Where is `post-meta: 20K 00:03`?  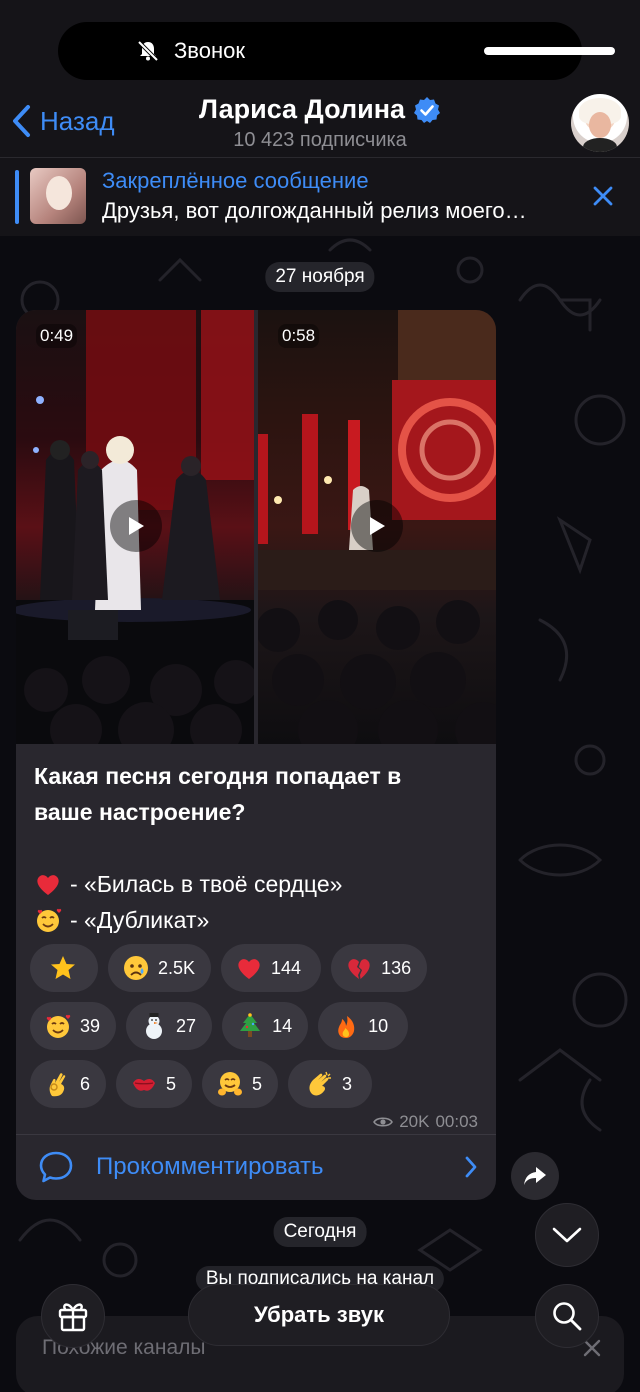
post-meta: 20K 00:03 is located at coordinates (425, 1122).